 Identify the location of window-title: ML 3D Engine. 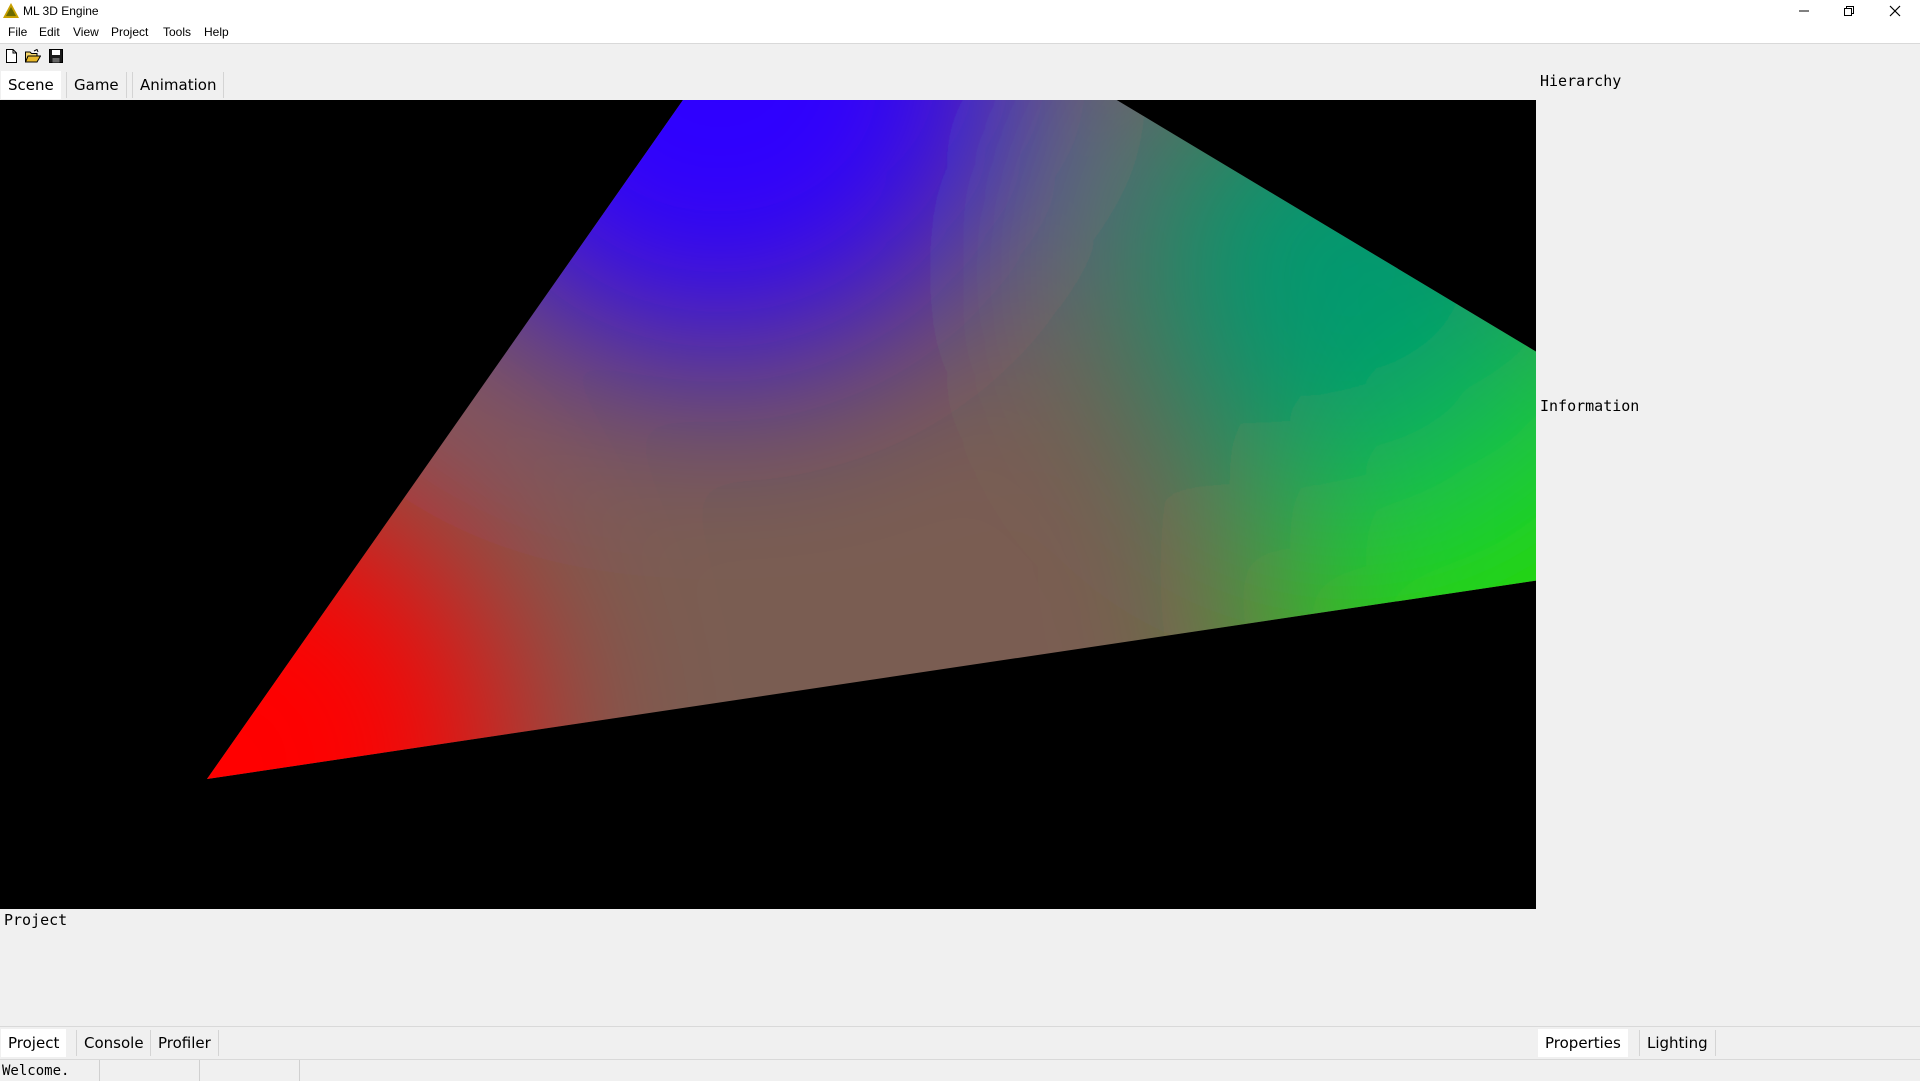
(61, 11).